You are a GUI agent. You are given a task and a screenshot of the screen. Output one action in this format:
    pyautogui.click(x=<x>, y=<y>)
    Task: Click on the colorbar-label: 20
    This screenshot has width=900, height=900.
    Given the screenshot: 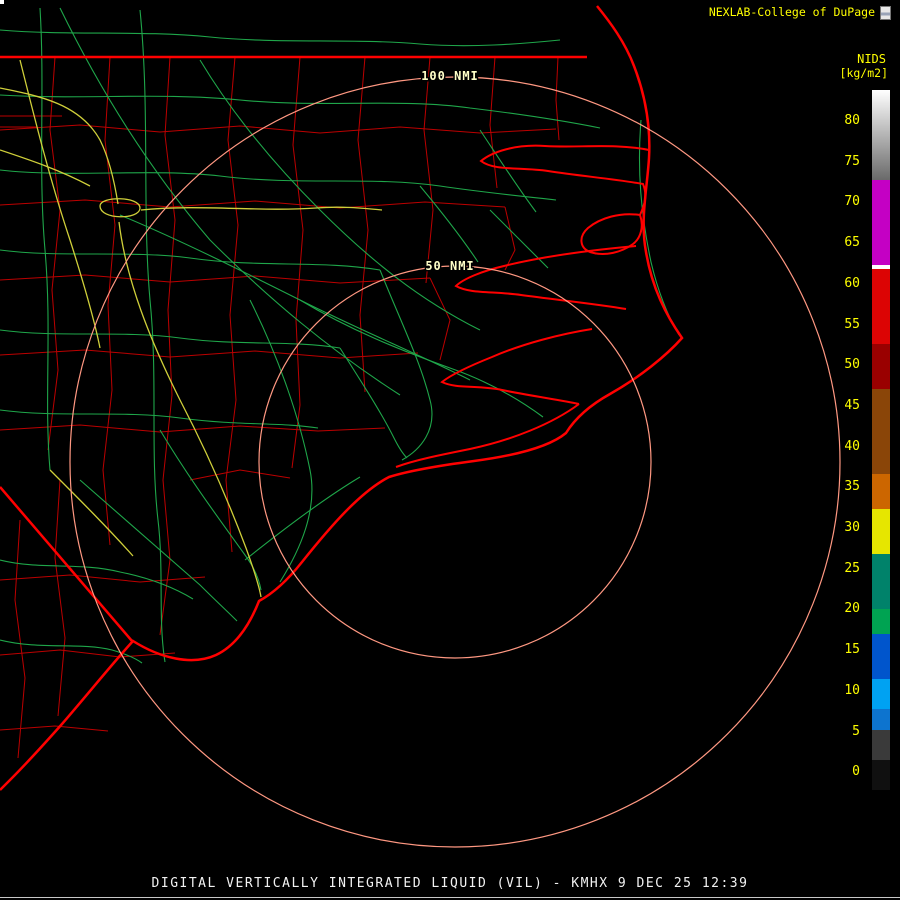 What is the action you would take?
    pyautogui.click(x=852, y=609)
    